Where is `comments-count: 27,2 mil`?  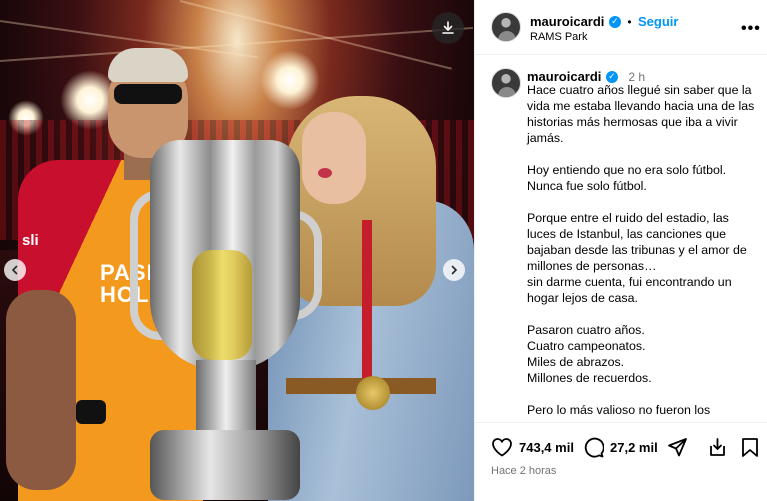 comments-count: 27,2 mil is located at coordinates (634, 447).